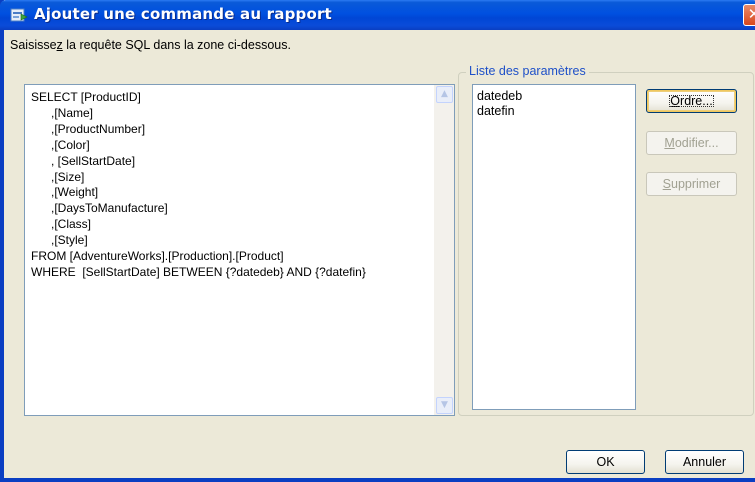  Describe the element at coordinates (444, 250) in the screenshot. I see `vertical-scrollbar: ▲ ▼` at that location.